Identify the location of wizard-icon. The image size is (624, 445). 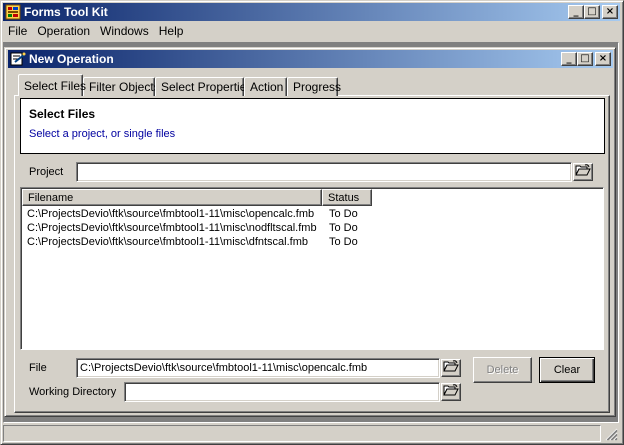
(18, 59).